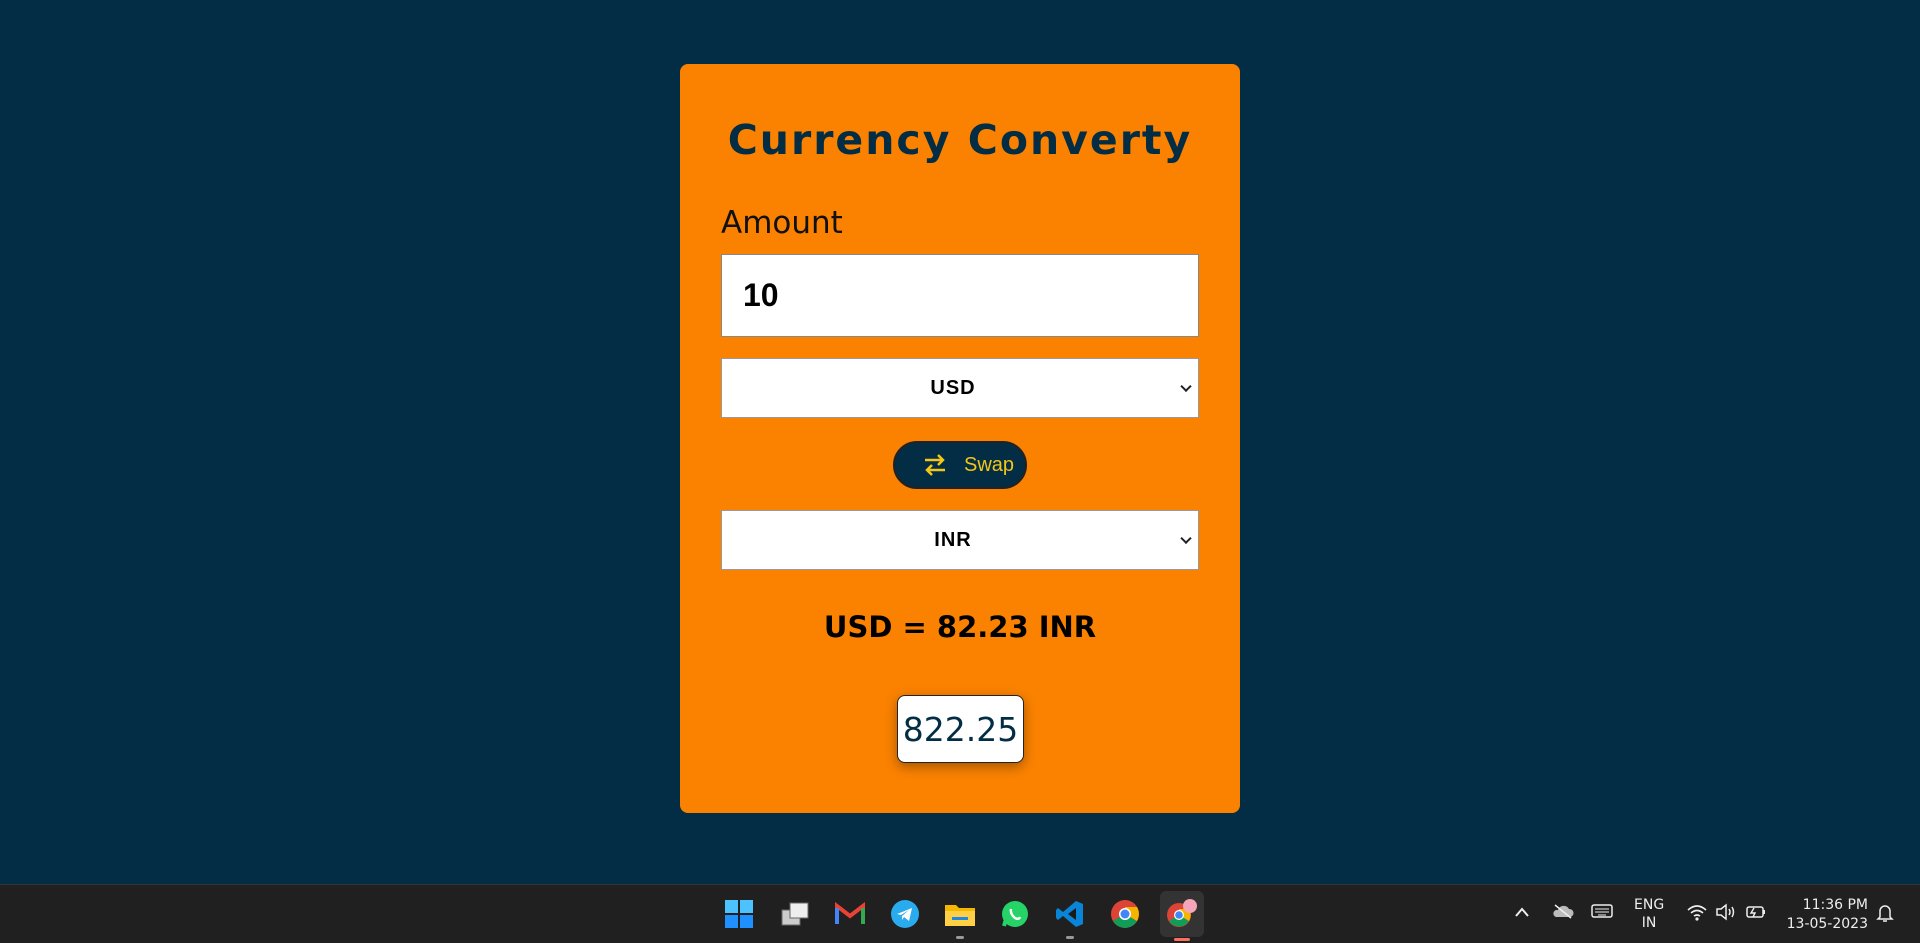 This screenshot has height=943, width=1920. I want to click on keyboard-icon, so click(1602, 913).